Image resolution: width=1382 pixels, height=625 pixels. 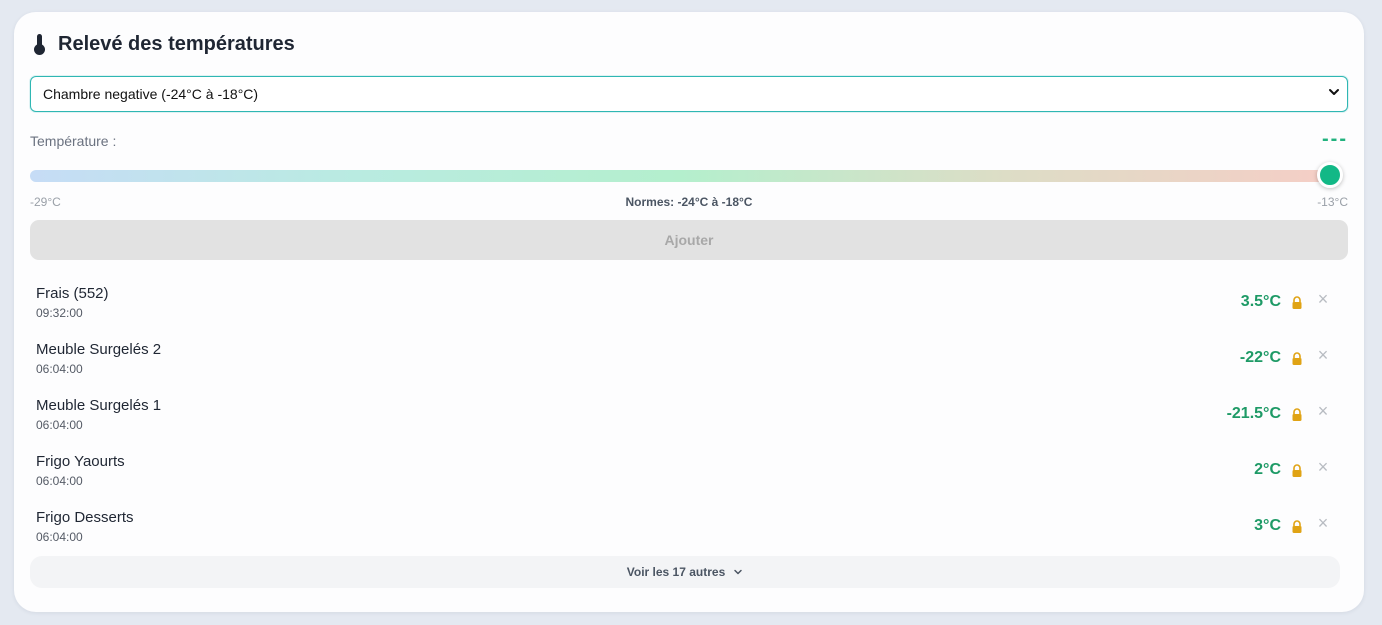 What do you see at coordinates (689, 94) in the screenshot?
I see `chamber-select: Chambre negative (-24°C à -18°C)` at bounding box center [689, 94].